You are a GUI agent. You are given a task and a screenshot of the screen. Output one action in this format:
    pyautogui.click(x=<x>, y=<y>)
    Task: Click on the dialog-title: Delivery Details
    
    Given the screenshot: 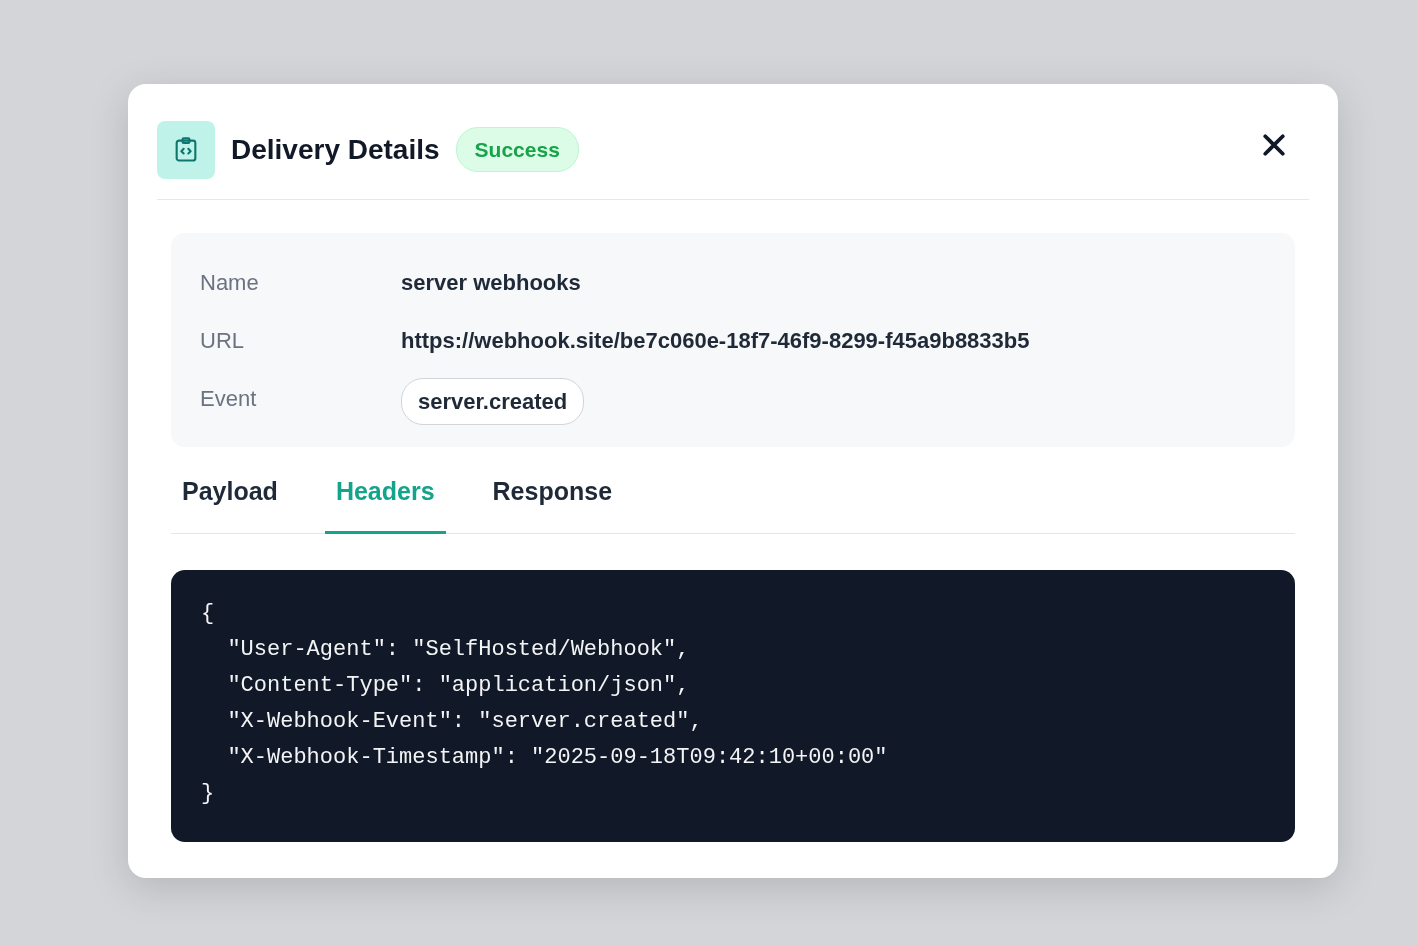 What is the action you would take?
    pyautogui.click(x=335, y=149)
    